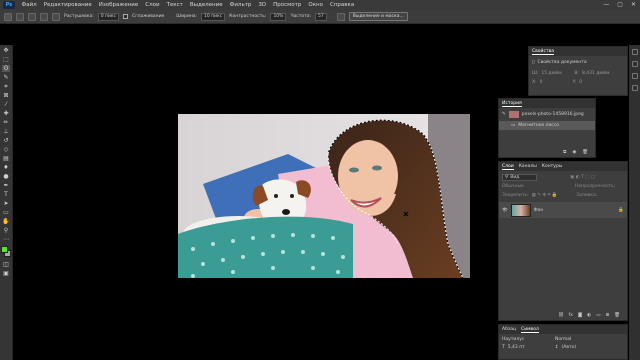 Image resolution: width=640 pixels, height=360 pixels. Describe the element at coordinates (213, 16) in the screenshot. I see `width-input: 10 пикс` at that location.